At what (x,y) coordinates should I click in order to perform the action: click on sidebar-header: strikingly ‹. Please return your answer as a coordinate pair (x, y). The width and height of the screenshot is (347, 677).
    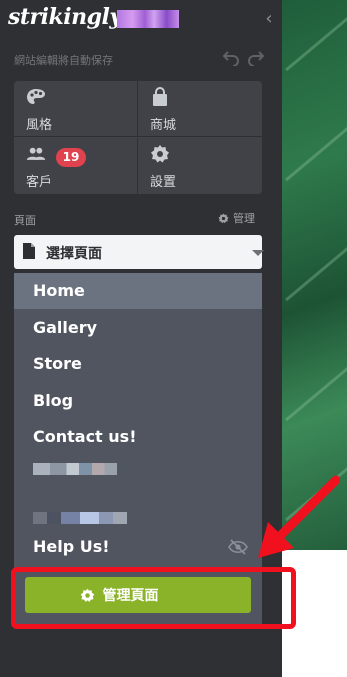
    Looking at the image, I should click on (141, 20).